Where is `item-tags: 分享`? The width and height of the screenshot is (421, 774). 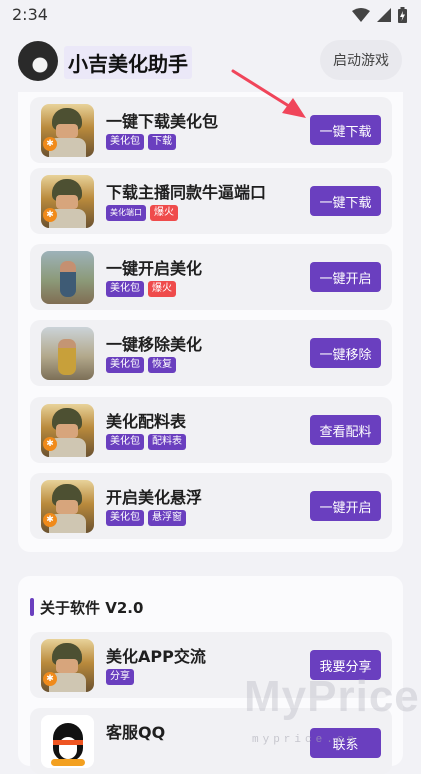 item-tags: 分享 is located at coordinates (120, 677).